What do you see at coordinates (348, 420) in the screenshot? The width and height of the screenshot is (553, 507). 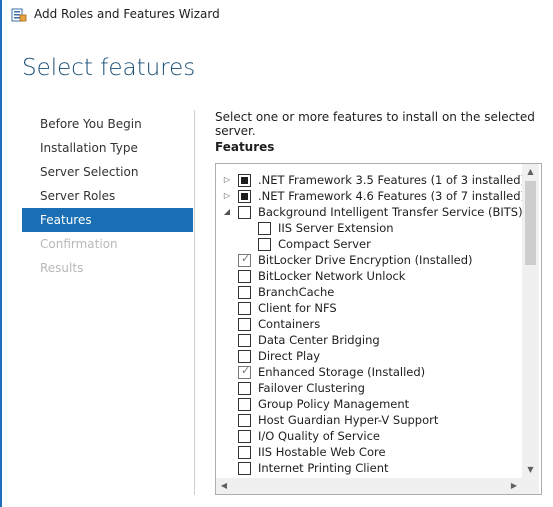 I see `feature-label: Host Guardian Hyper-V Support` at bounding box center [348, 420].